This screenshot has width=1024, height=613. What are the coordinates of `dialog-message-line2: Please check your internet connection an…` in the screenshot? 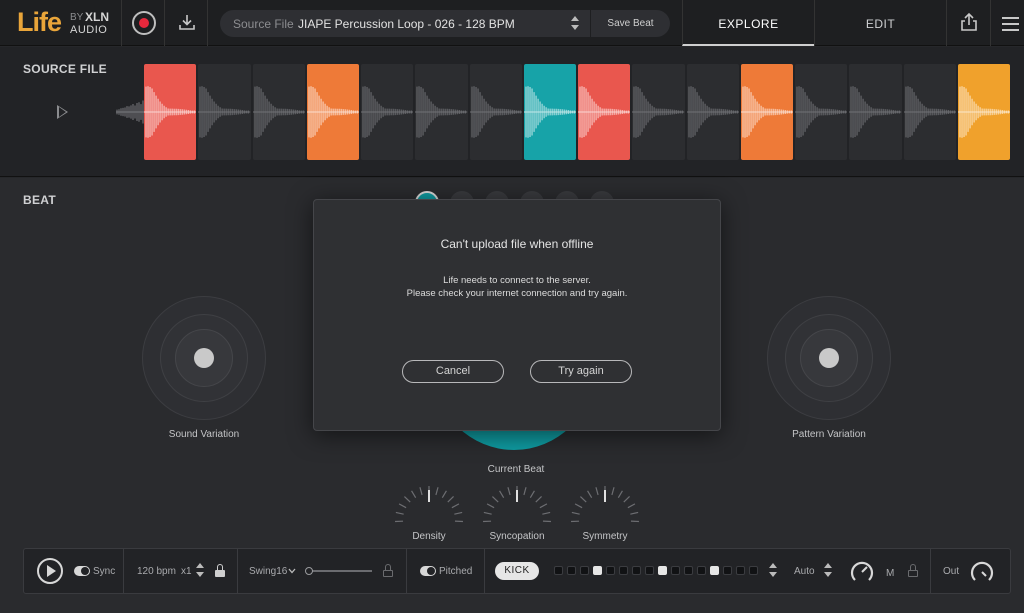 It's located at (517, 293).